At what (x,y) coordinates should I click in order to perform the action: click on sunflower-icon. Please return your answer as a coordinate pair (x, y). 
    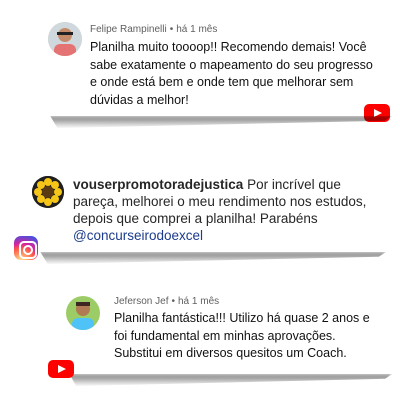
    Looking at the image, I should click on (48, 192).